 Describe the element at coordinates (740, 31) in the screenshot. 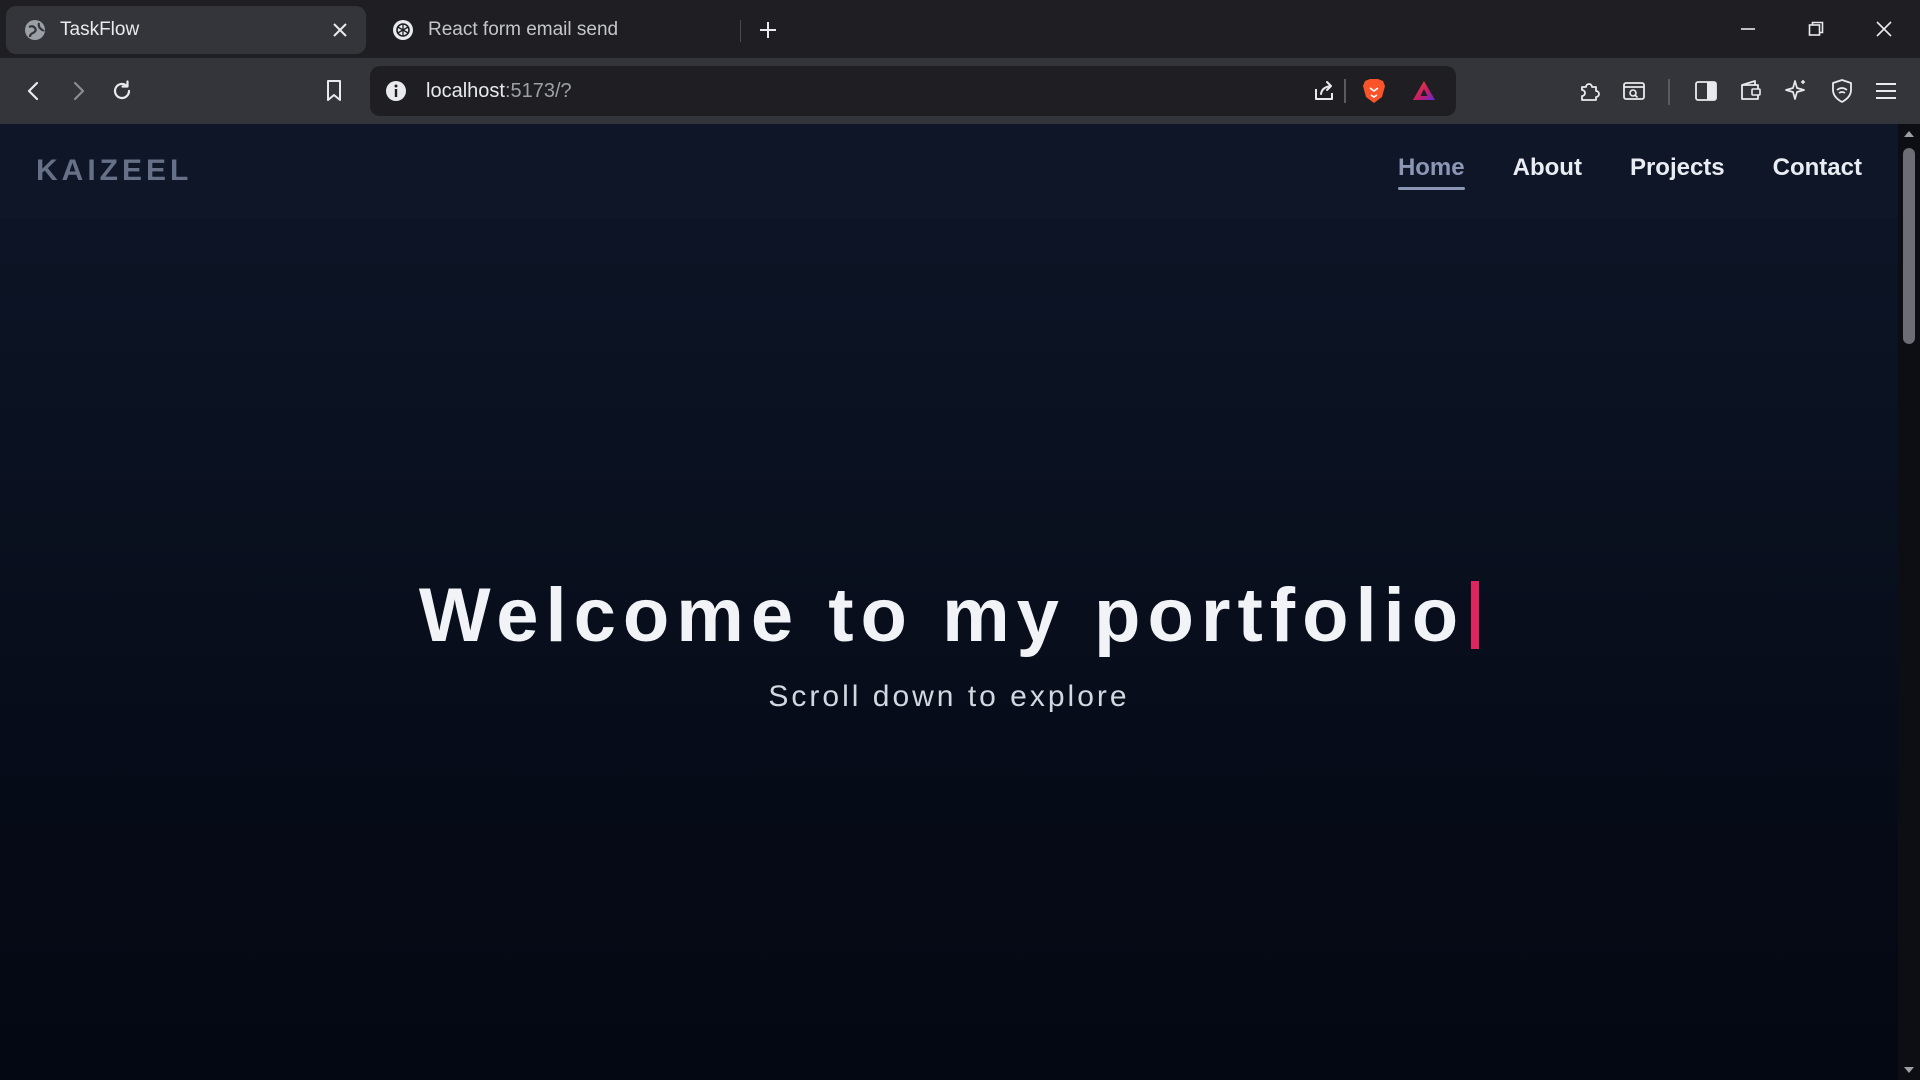

I see `tab-separator` at that location.